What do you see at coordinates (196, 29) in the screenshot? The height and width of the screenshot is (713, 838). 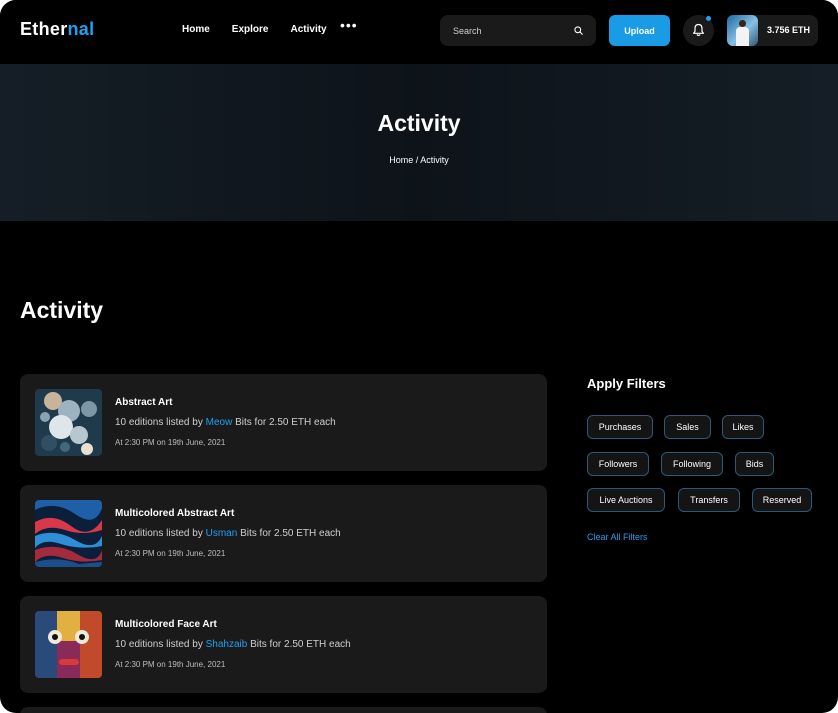 I see `nav-home: Home` at bounding box center [196, 29].